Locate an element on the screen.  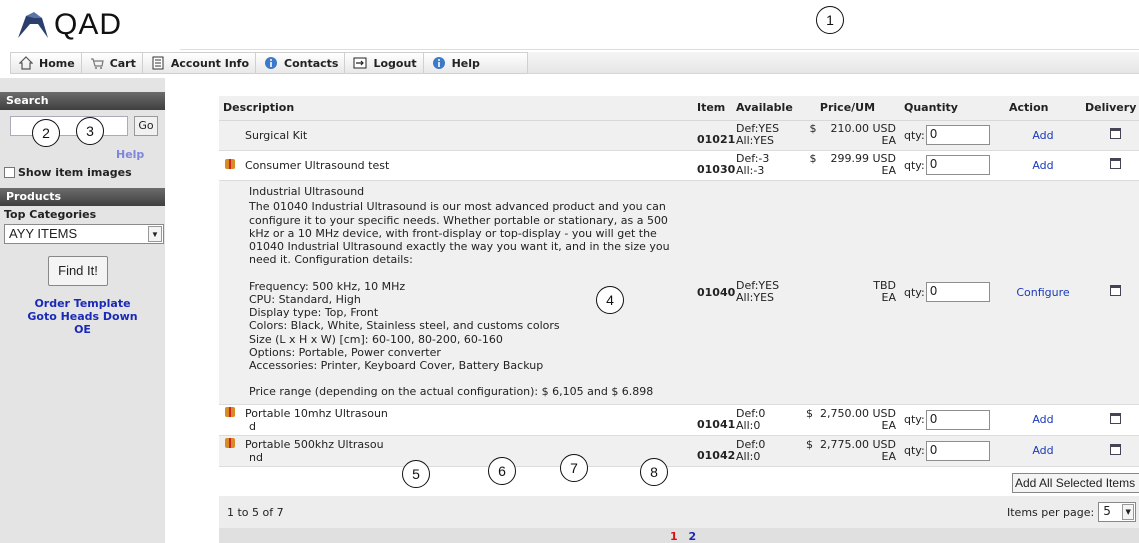
nav-home: Home is located at coordinates (46, 63).